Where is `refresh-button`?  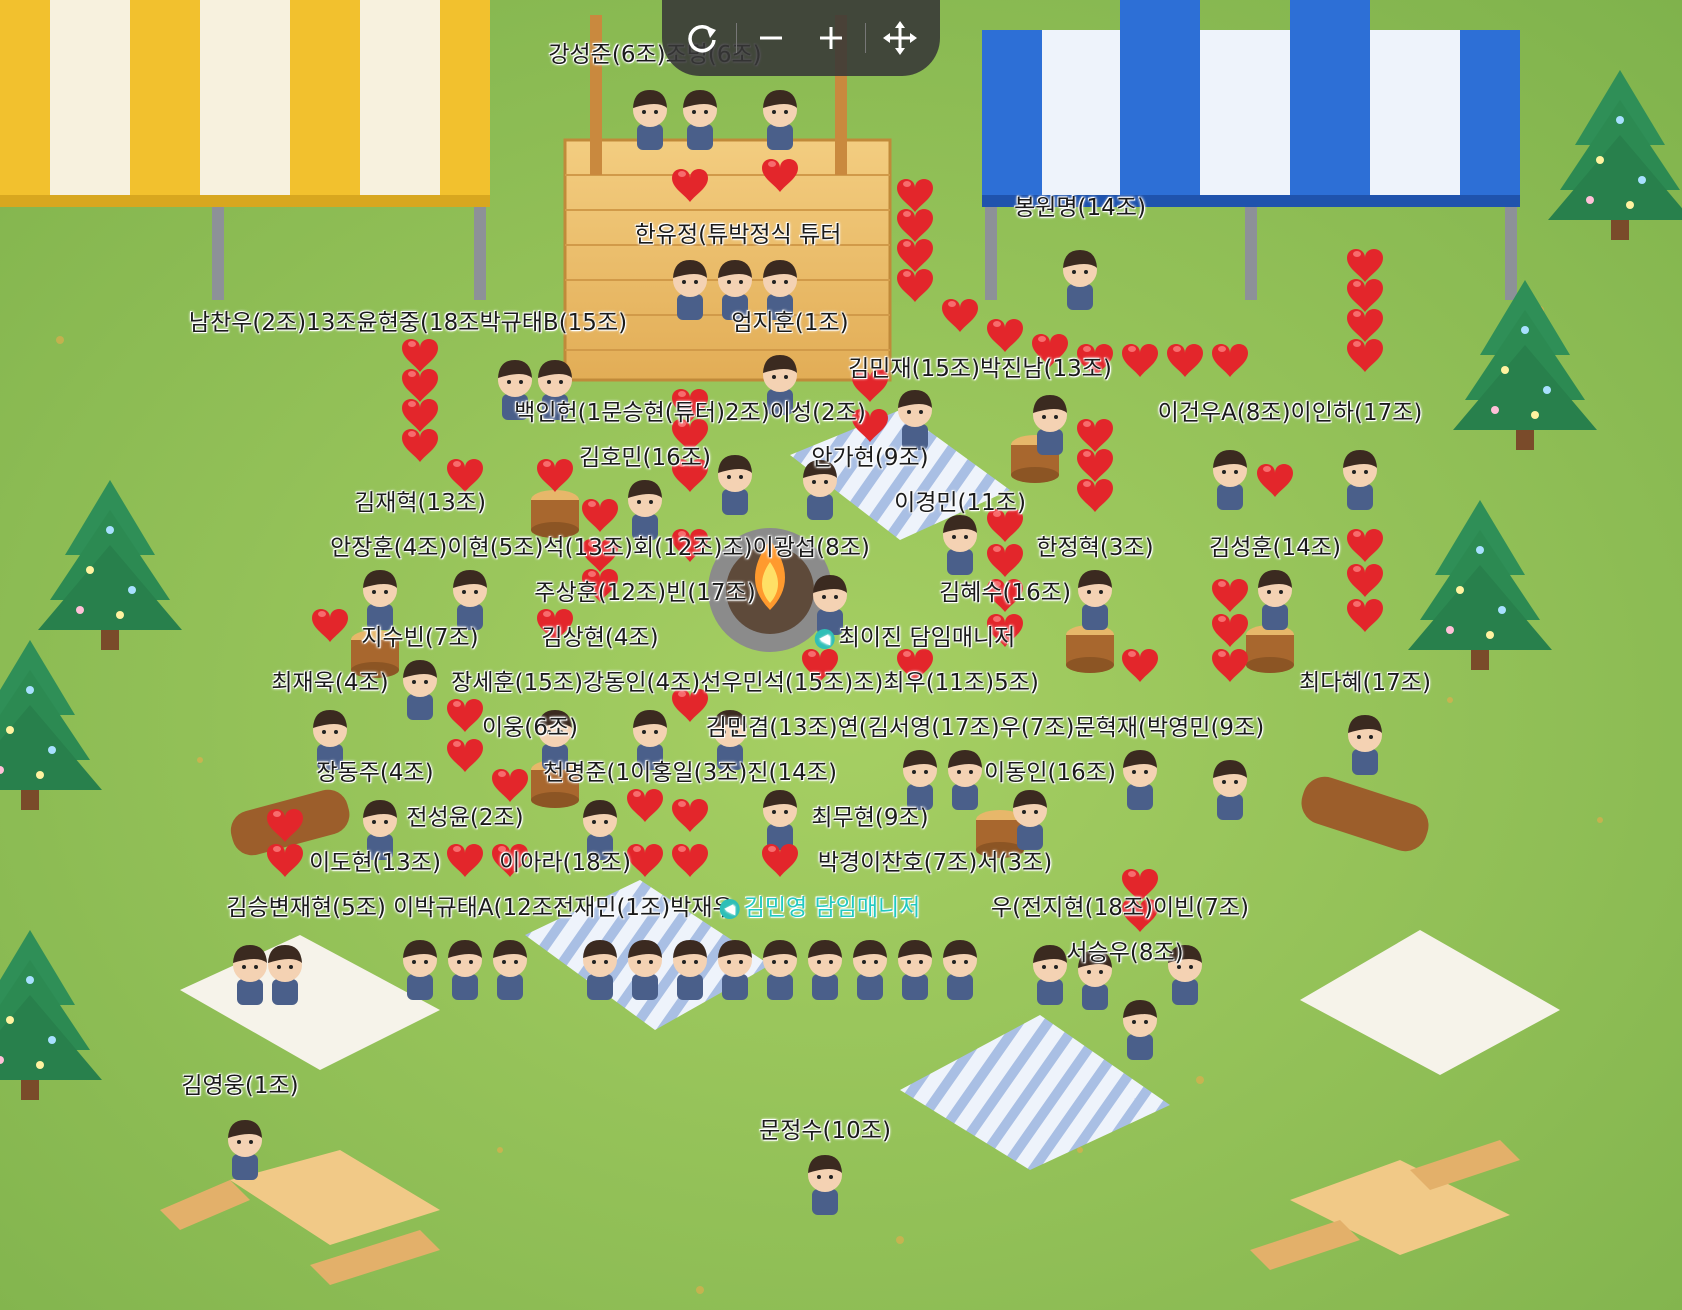
refresh-button is located at coordinates (702, 38).